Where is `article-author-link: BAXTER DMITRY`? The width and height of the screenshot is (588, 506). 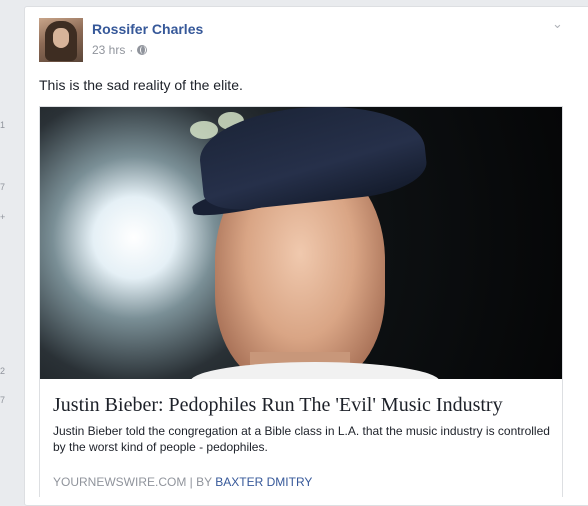 article-author-link: BAXTER DMITRY is located at coordinates (263, 482).